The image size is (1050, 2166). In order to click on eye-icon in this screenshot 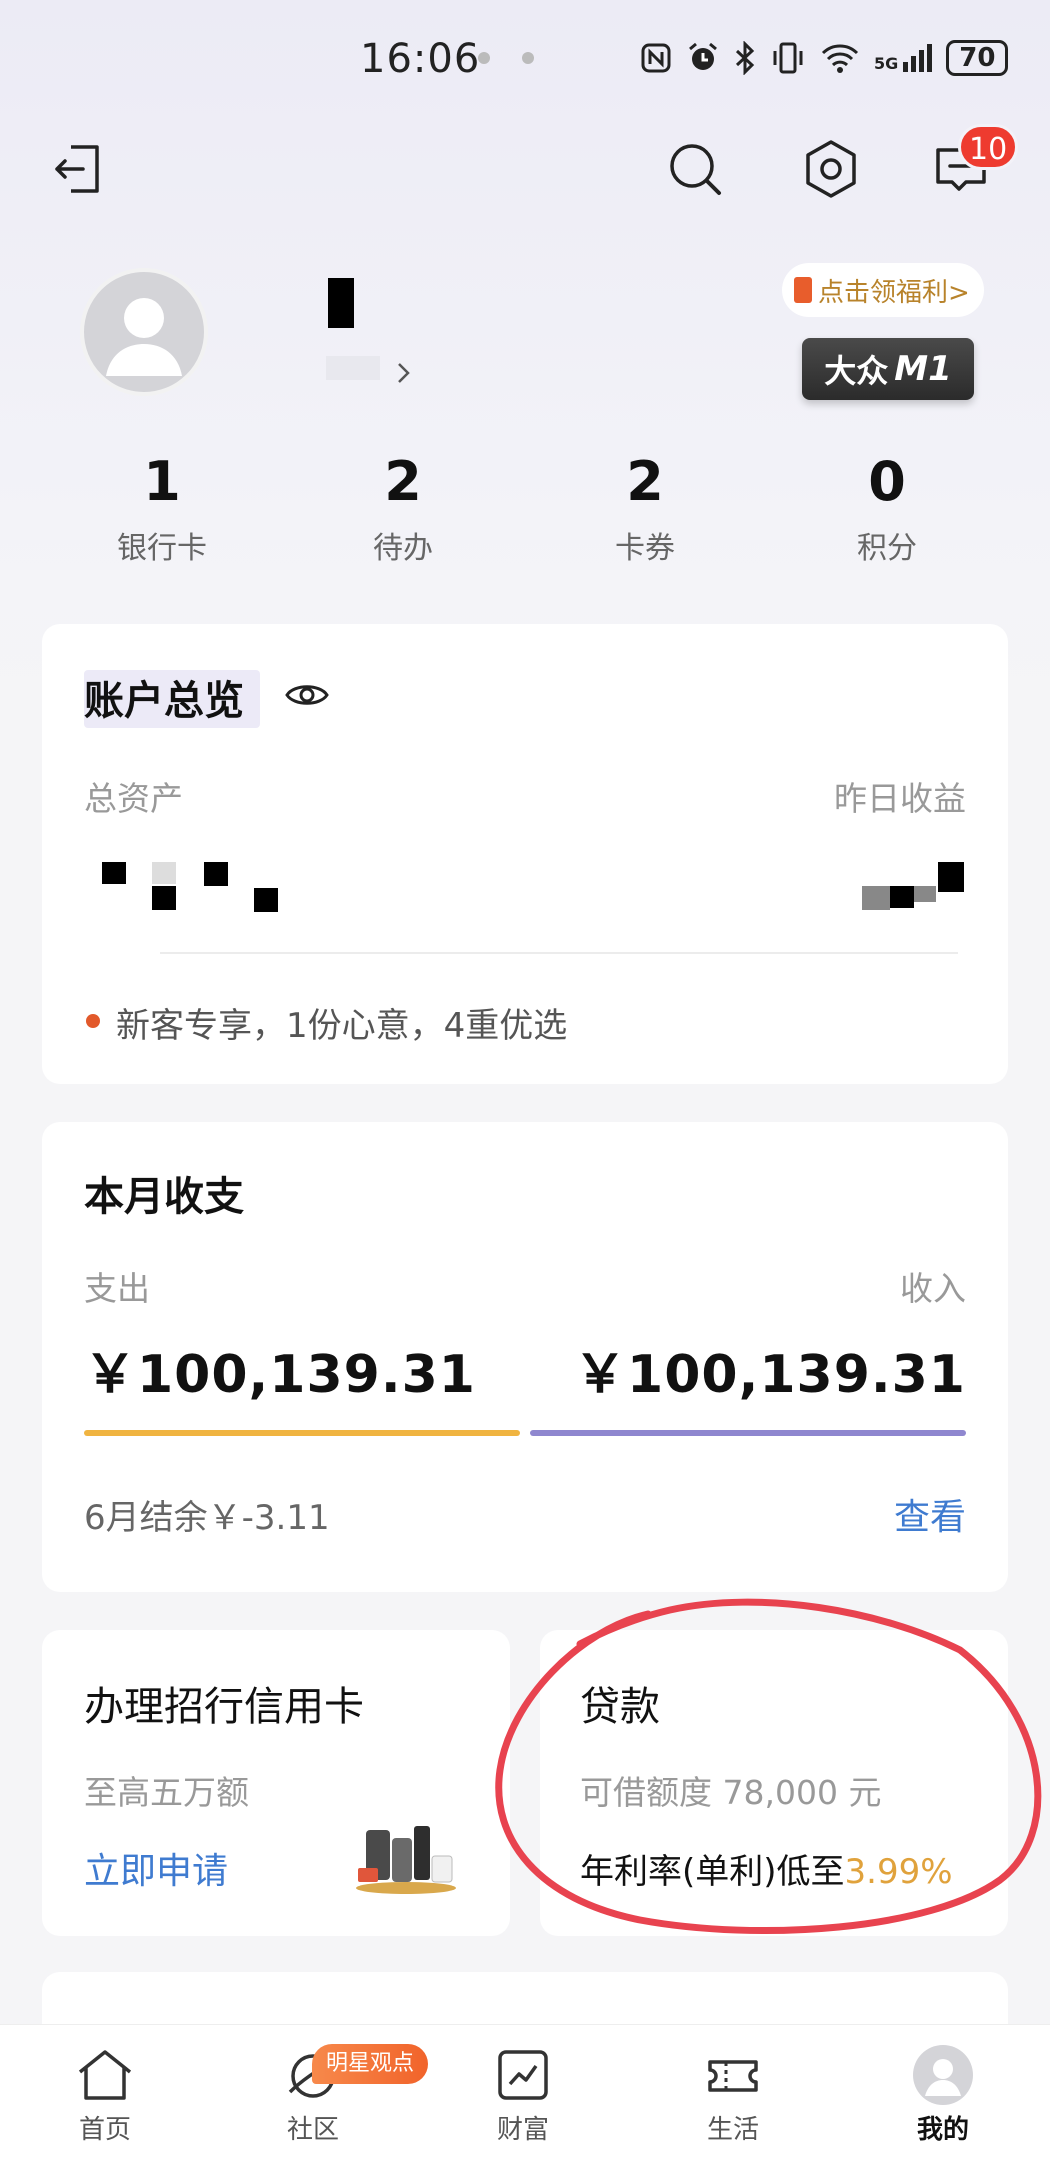, I will do `click(307, 695)`.